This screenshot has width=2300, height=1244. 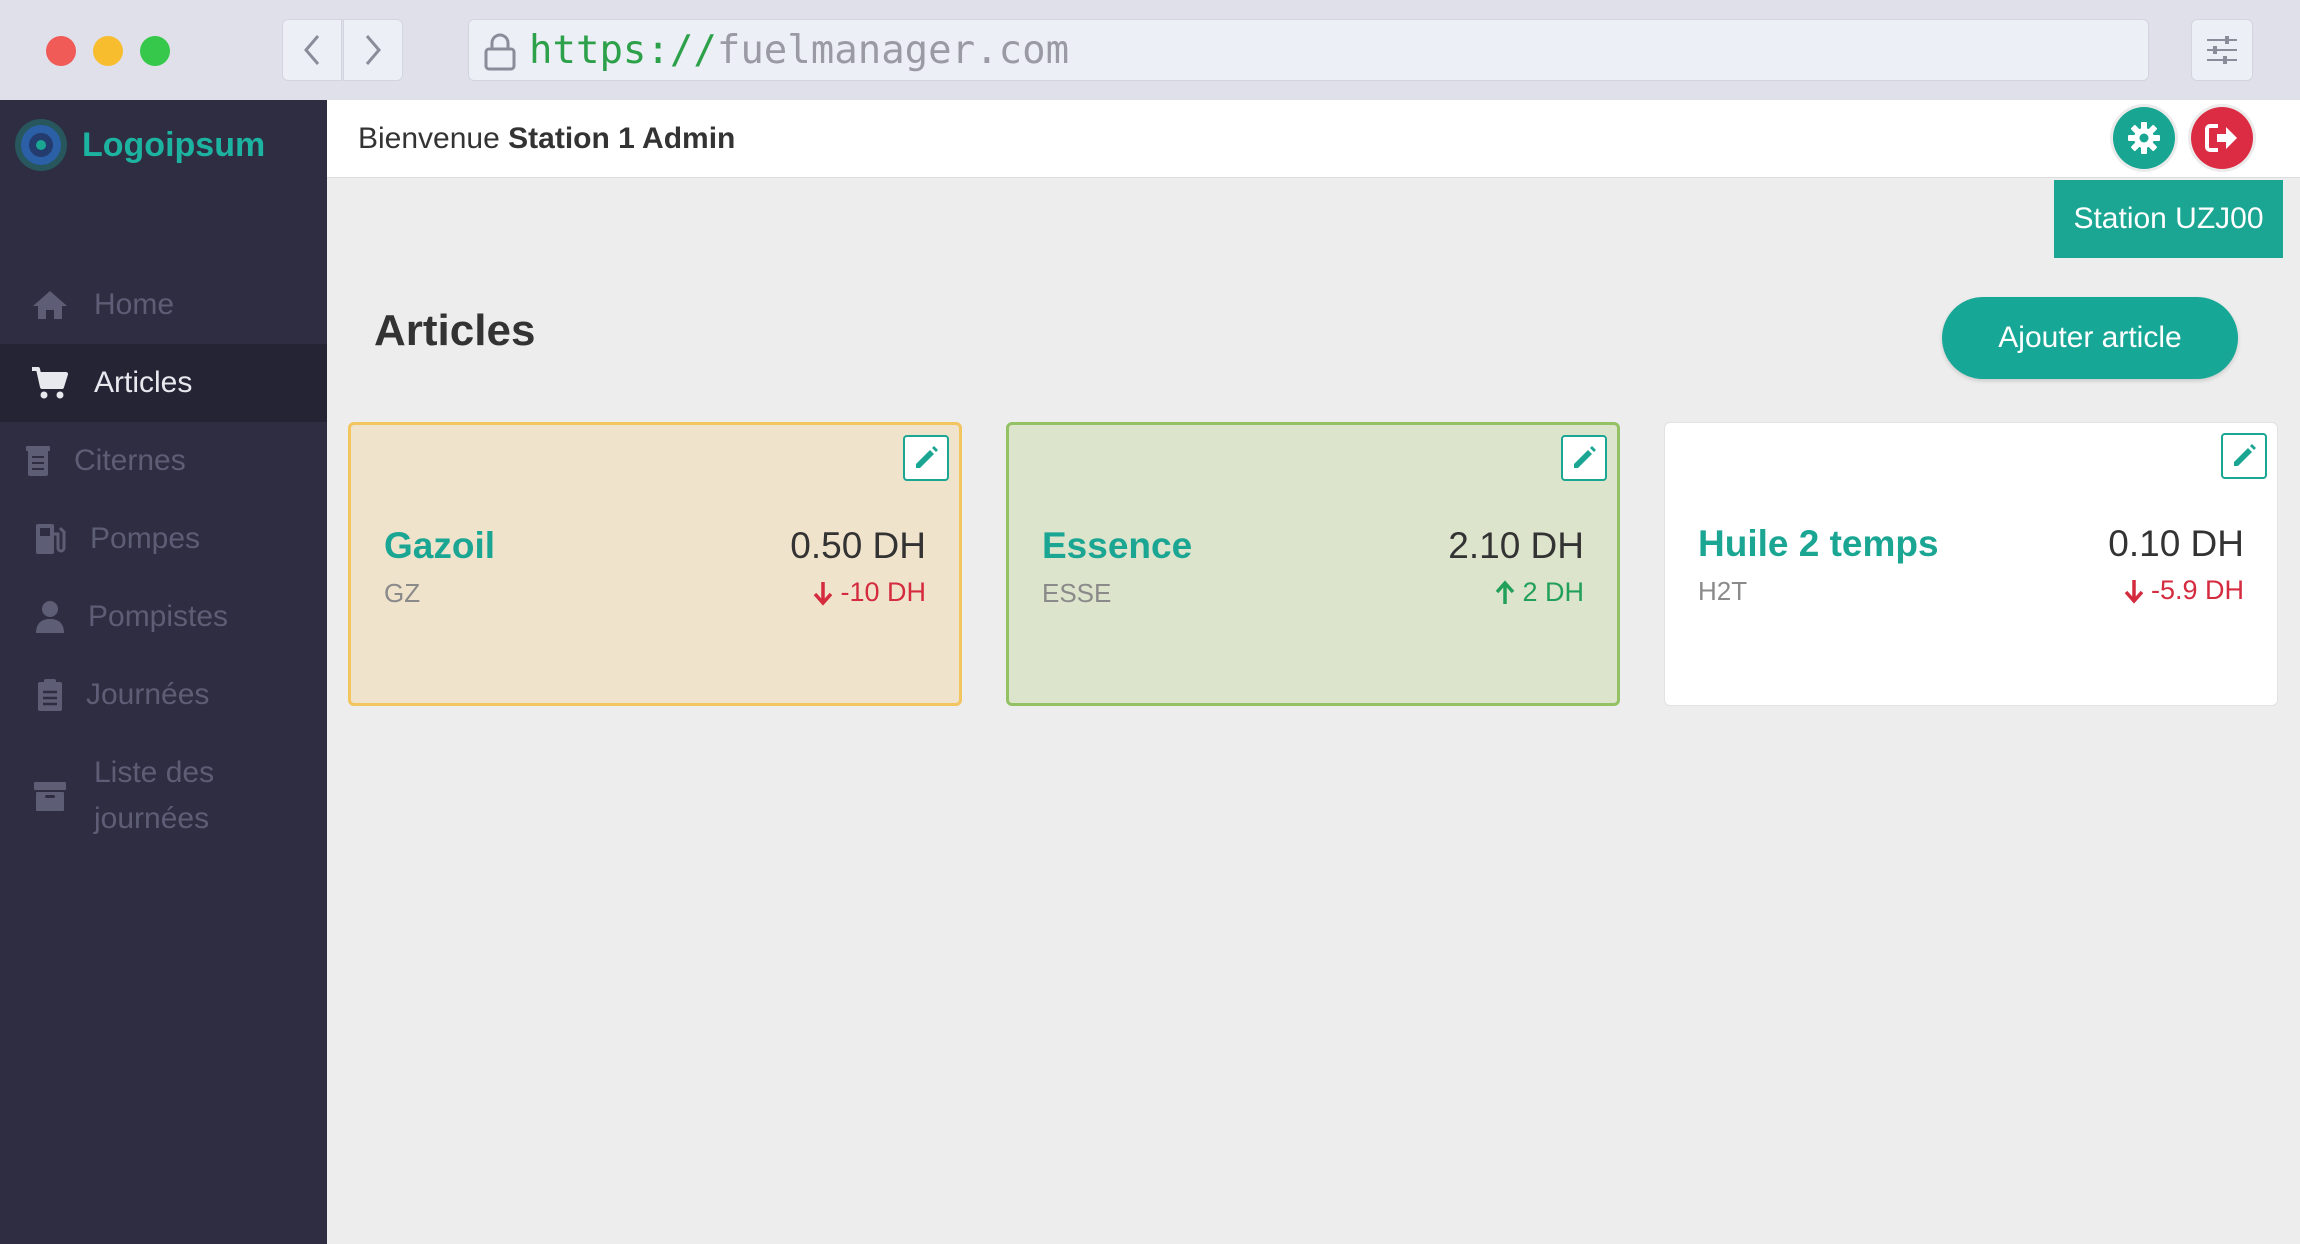 I want to click on sidebar-item-home: Home, so click(x=163, y=305).